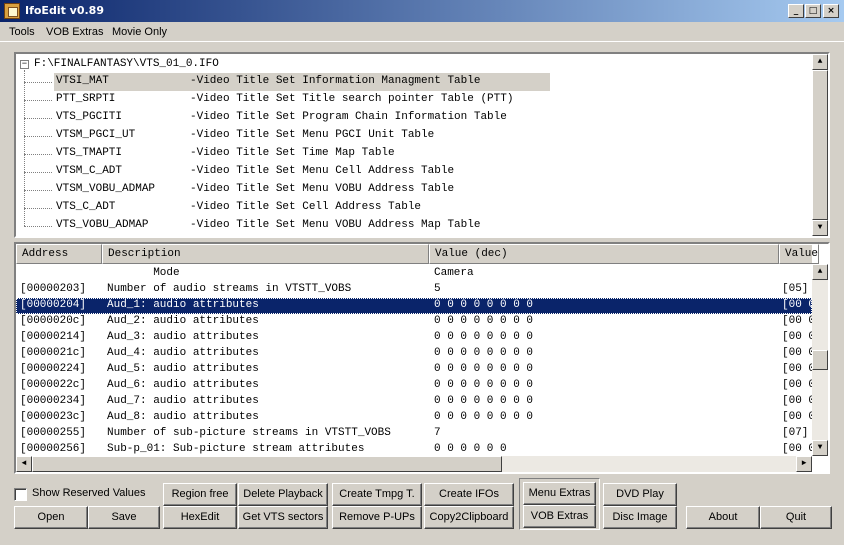 This screenshot has height=545, width=844. What do you see at coordinates (804, 464) in the screenshot?
I see `scroll-right-icon: ►` at bounding box center [804, 464].